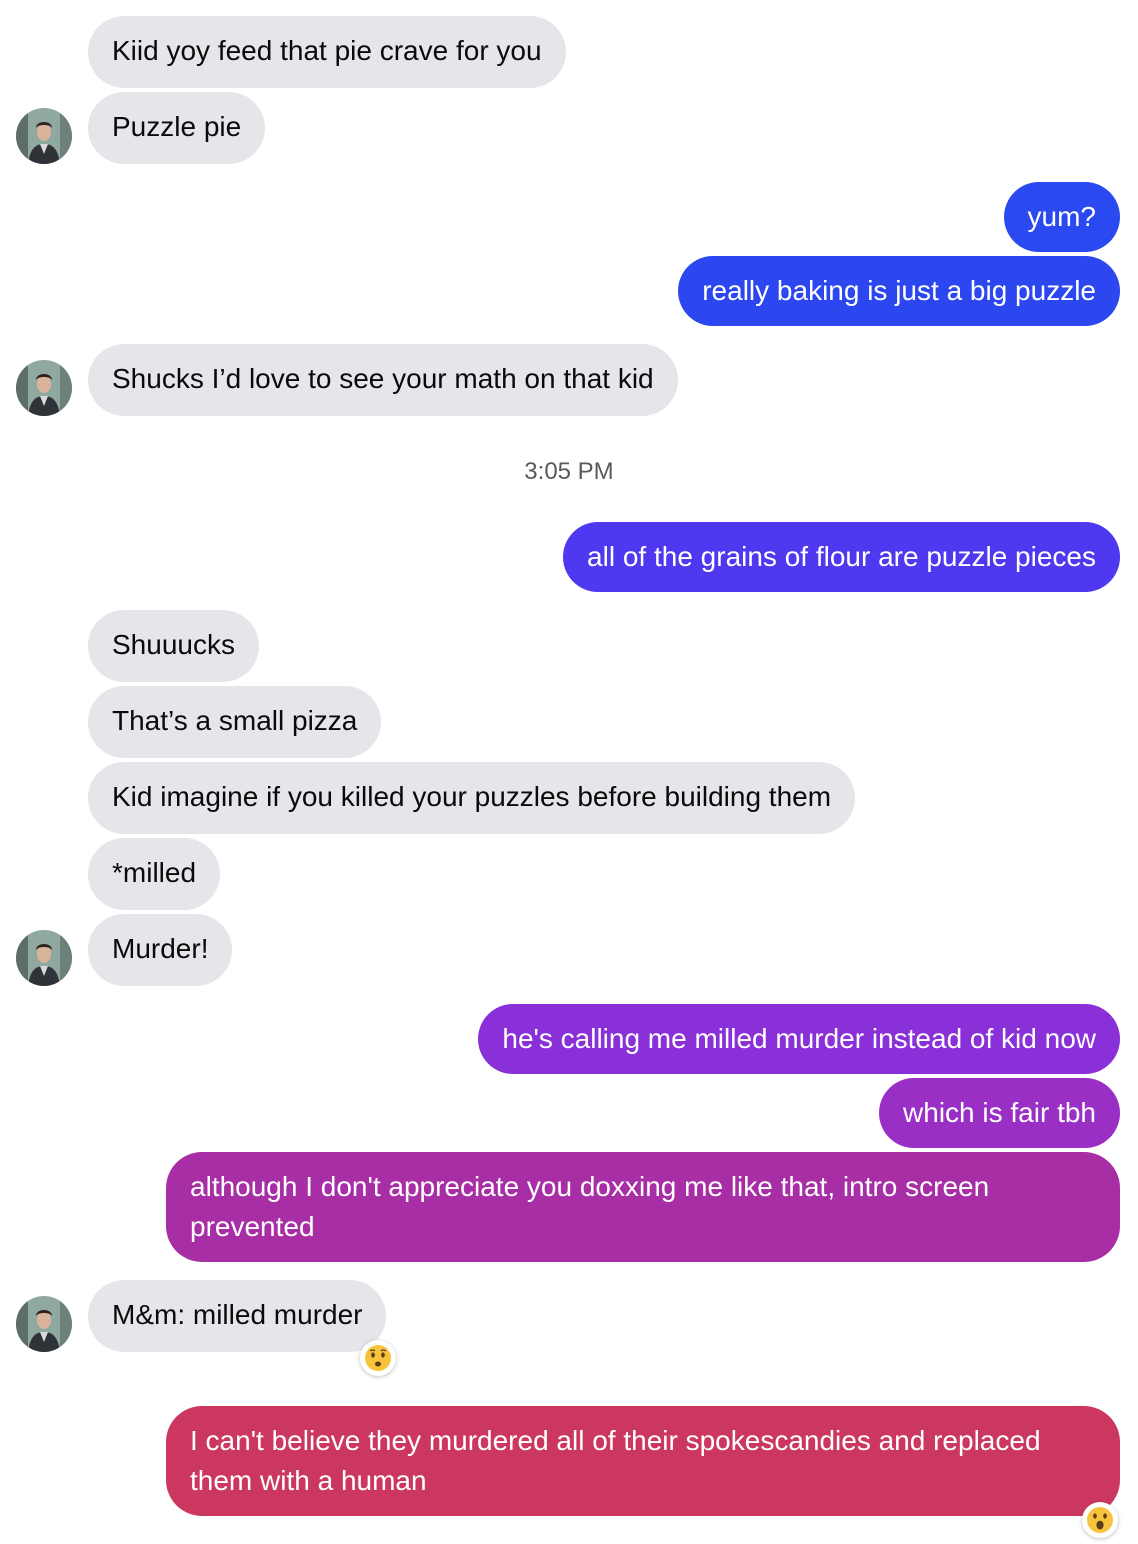  I want to click on surprised-face-icon, so click(1100, 1520).